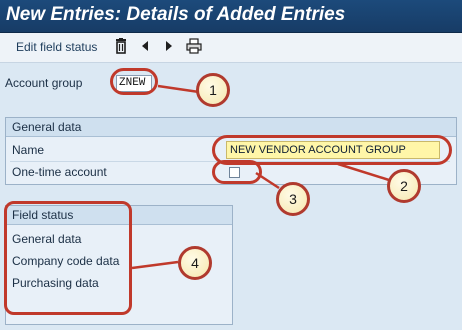 The image size is (462, 330). Describe the element at coordinates (148, 47) in the screenshot. I see `previous-icon` at that location.